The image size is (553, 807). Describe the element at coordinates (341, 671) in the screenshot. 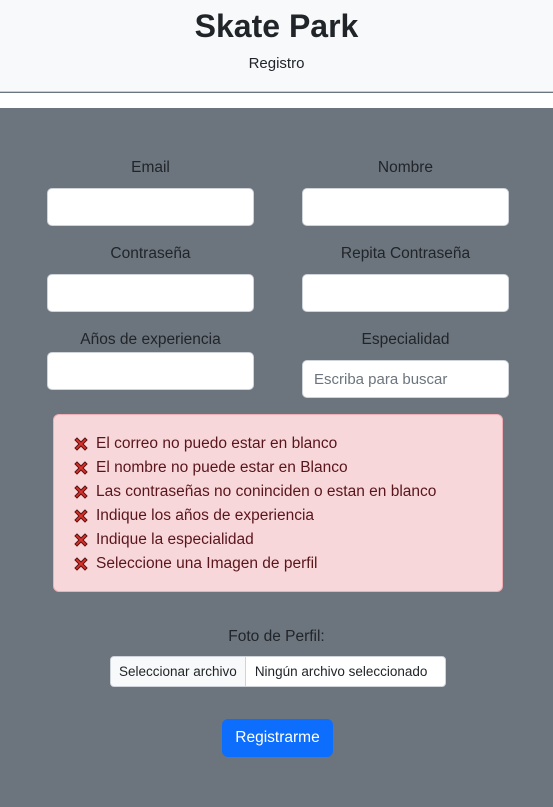

I see `file-status-text: Ningún archivo seleccionado` at that location.